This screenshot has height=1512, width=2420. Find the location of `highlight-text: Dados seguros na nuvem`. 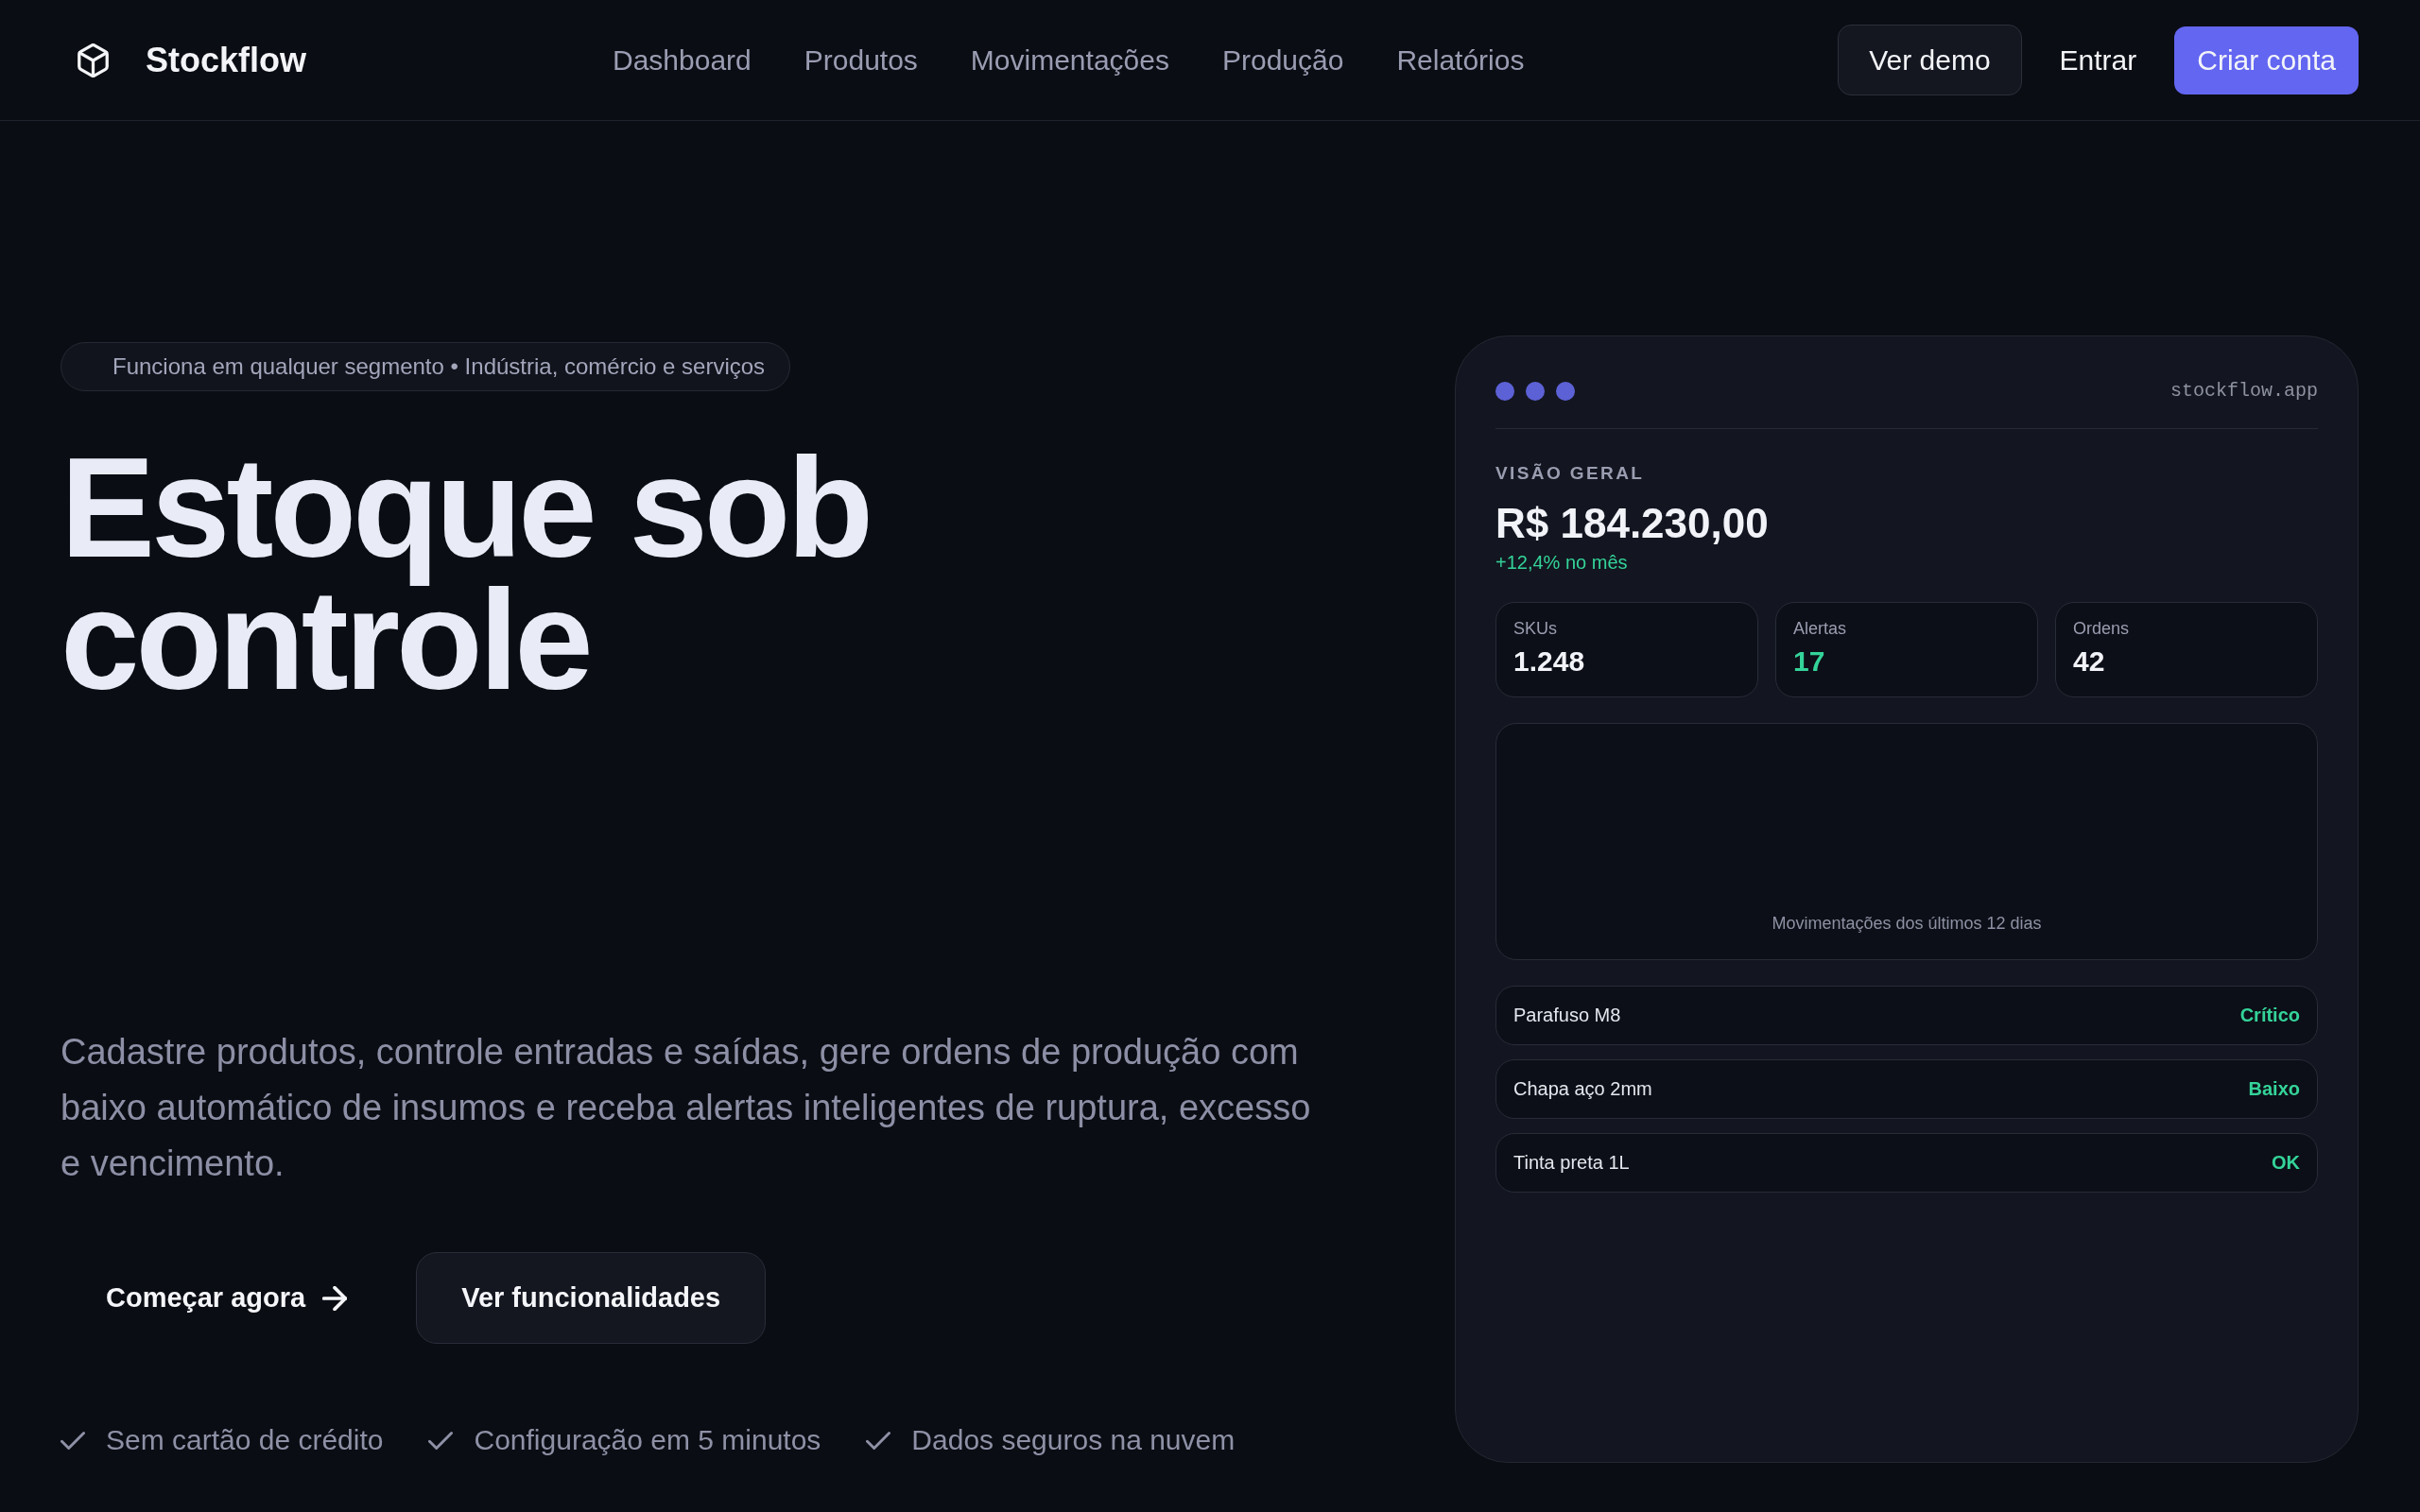

highlight-text: Dados seguros na nuvem is located at coordinates (1073, 1440).